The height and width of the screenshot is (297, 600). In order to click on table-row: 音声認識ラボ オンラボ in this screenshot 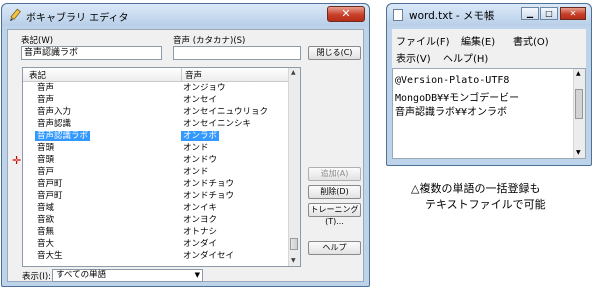, I will do `click(156, 136)`.